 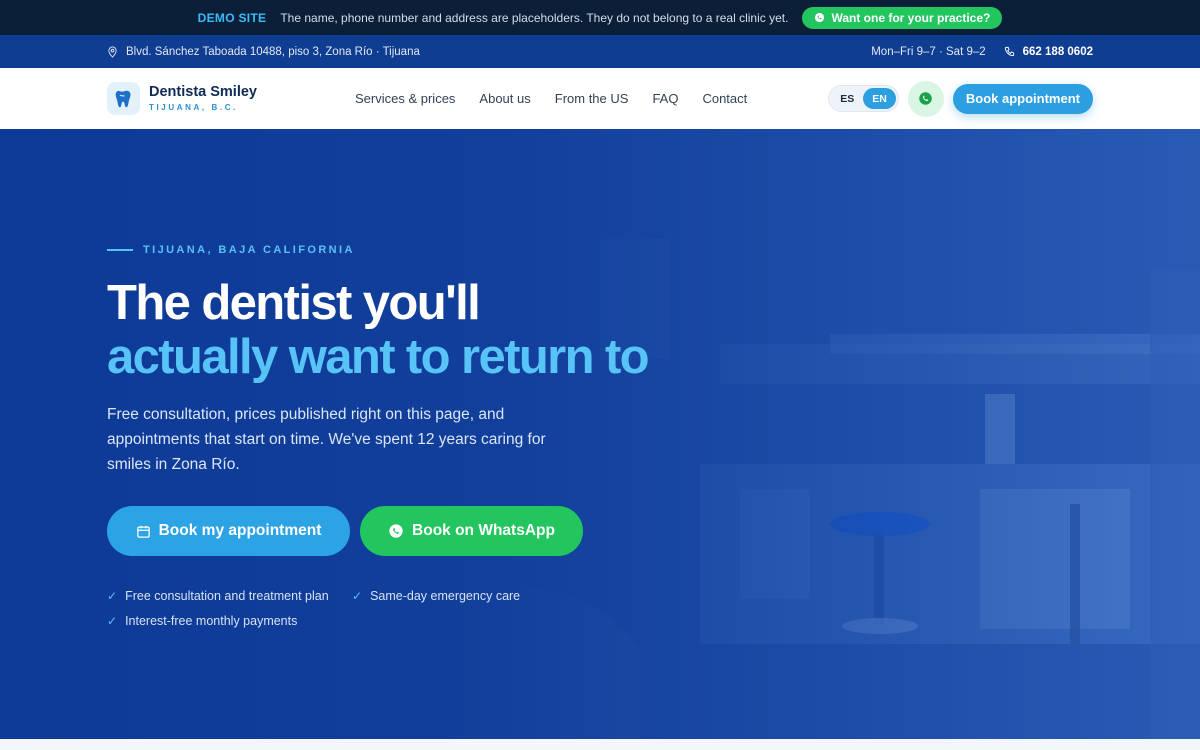 What do you see at coordinates (445, 596) in the screenshot?
I see `benefit-text: Same-day emergency care` at bounding box center [445, 596].